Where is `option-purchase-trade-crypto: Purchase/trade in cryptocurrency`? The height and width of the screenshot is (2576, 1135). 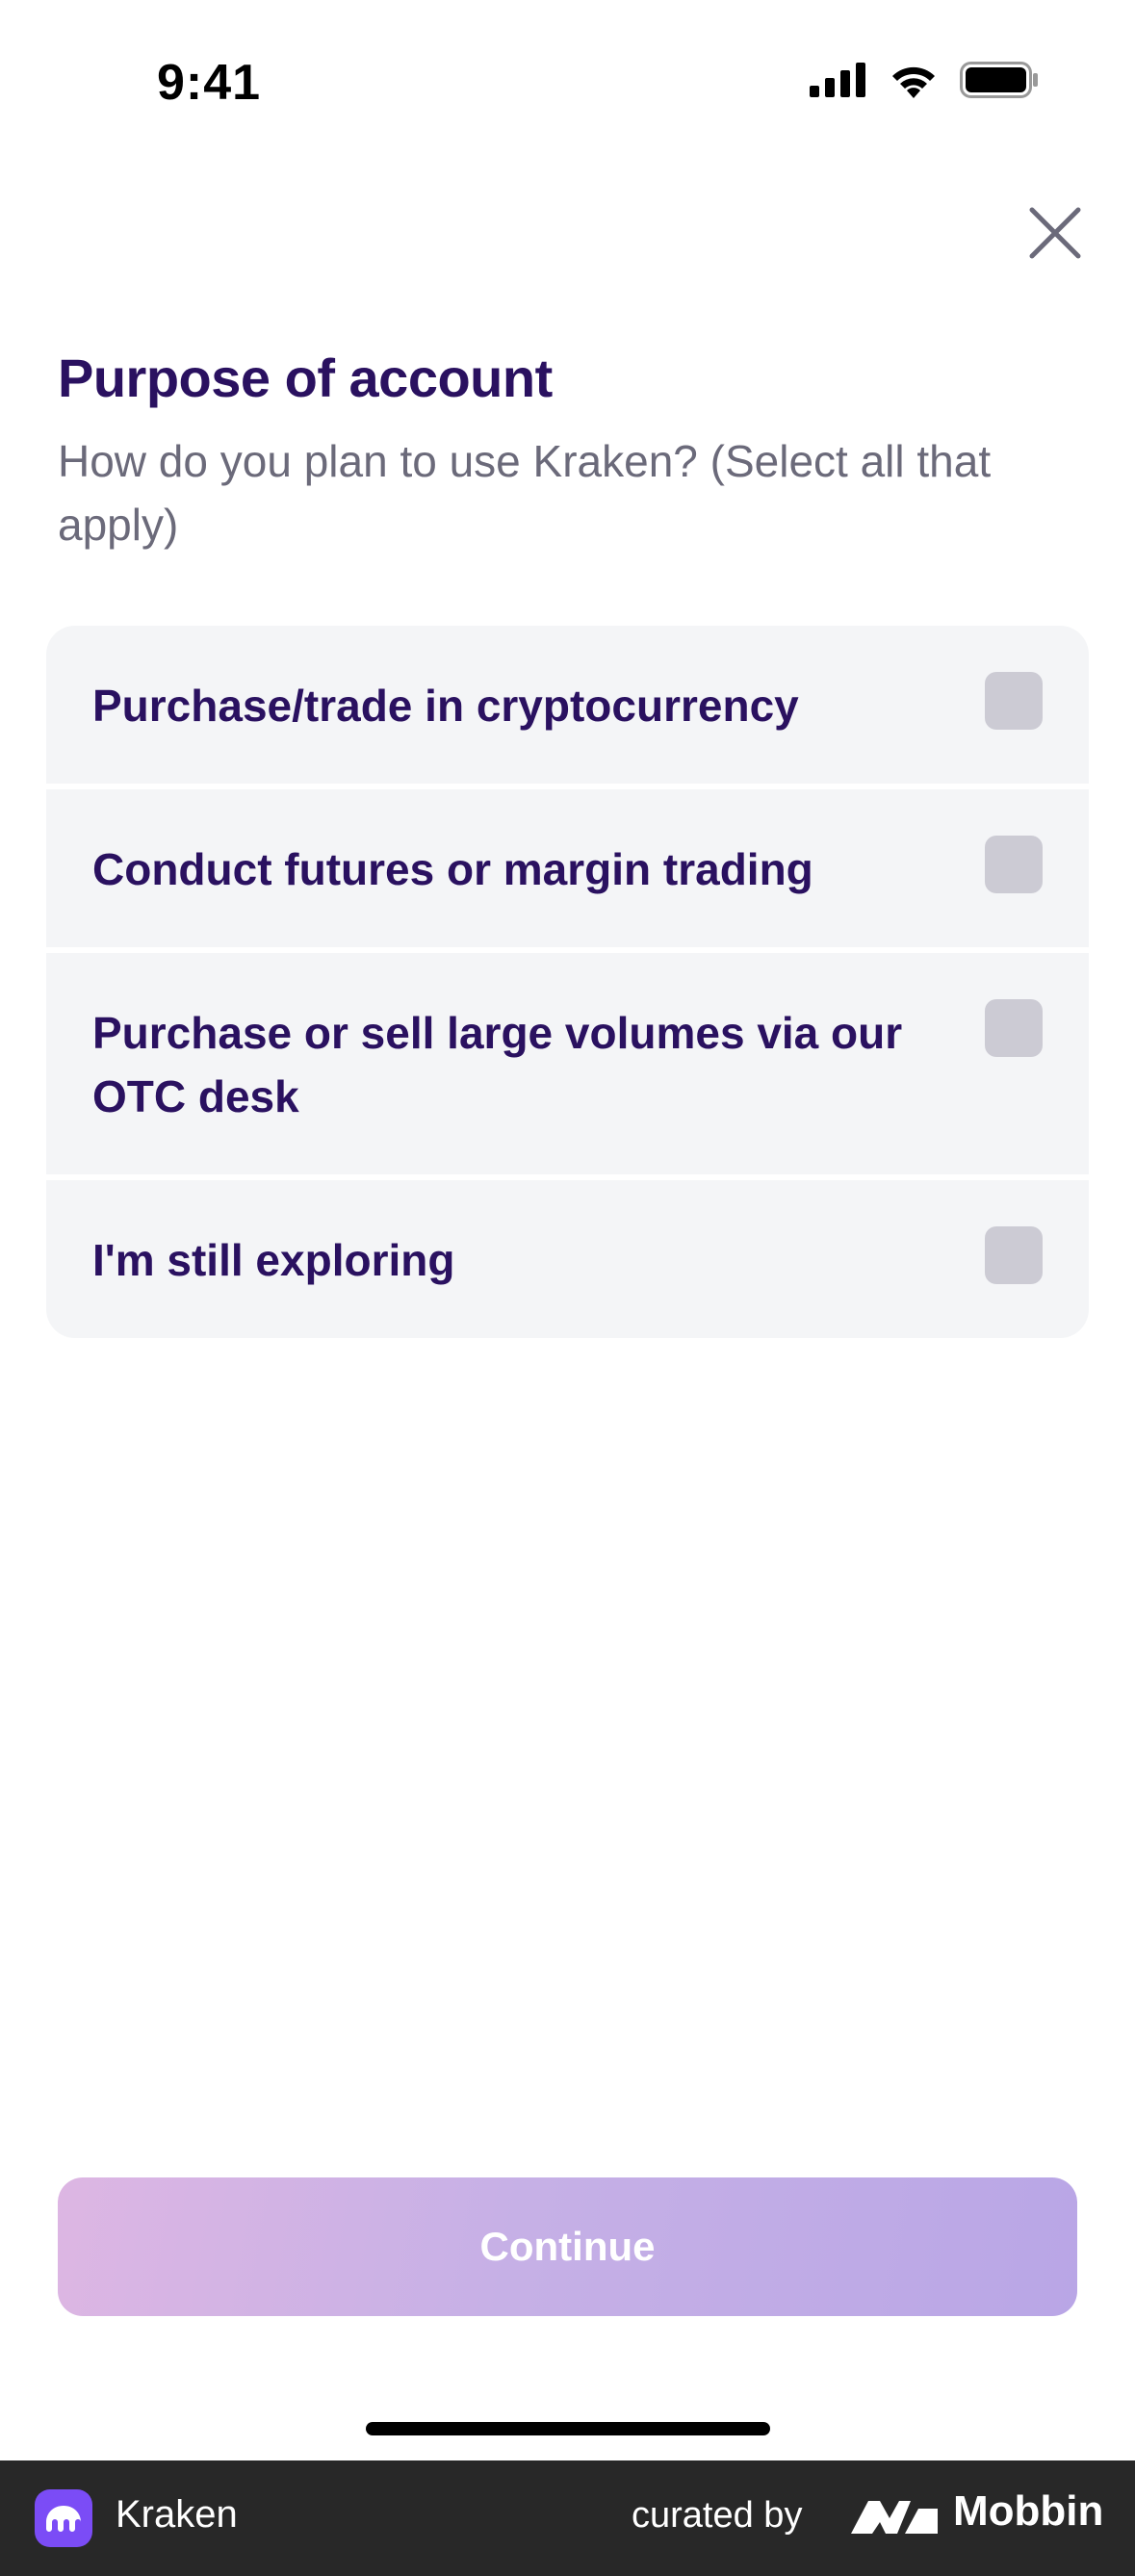 option-purchase-trade-crypto: Purchase/trade in cryptocurrency is located at coordinates (567, 705).